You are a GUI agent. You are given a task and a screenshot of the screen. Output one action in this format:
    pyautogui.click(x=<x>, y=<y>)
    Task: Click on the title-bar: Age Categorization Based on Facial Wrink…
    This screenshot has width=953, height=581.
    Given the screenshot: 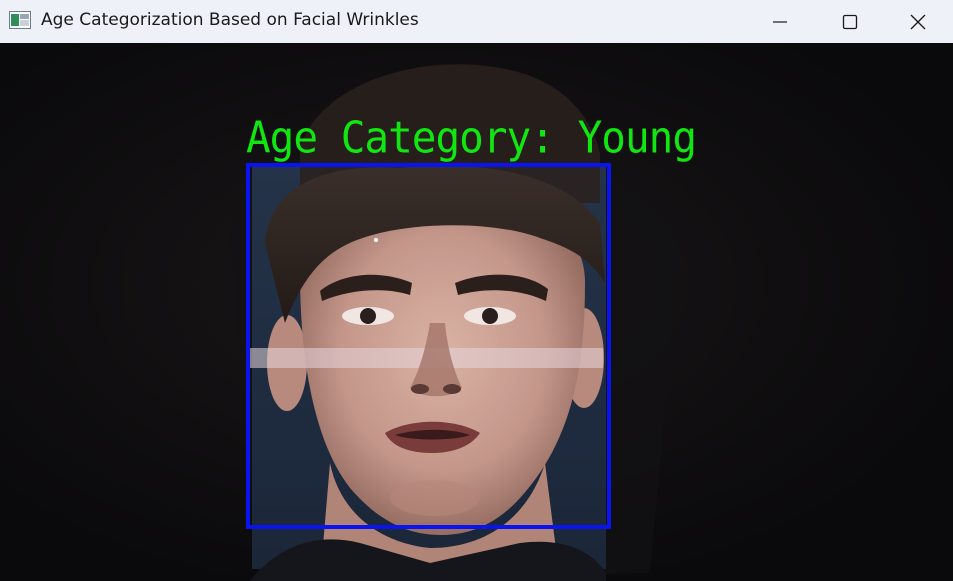 What is the action you would take?
    pyautogui.click(x=476, y=21)
    